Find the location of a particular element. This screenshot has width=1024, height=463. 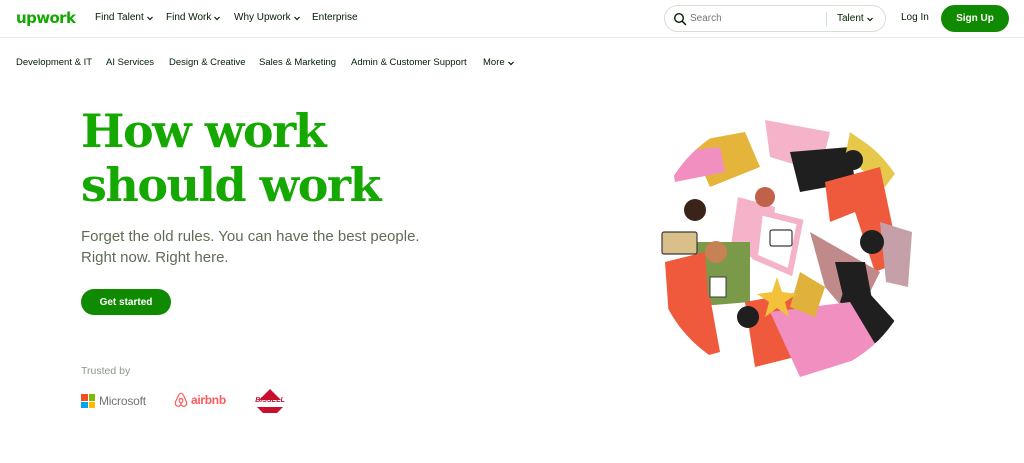

airbnb-logo: airbnb is located at coordinates (200, 400).